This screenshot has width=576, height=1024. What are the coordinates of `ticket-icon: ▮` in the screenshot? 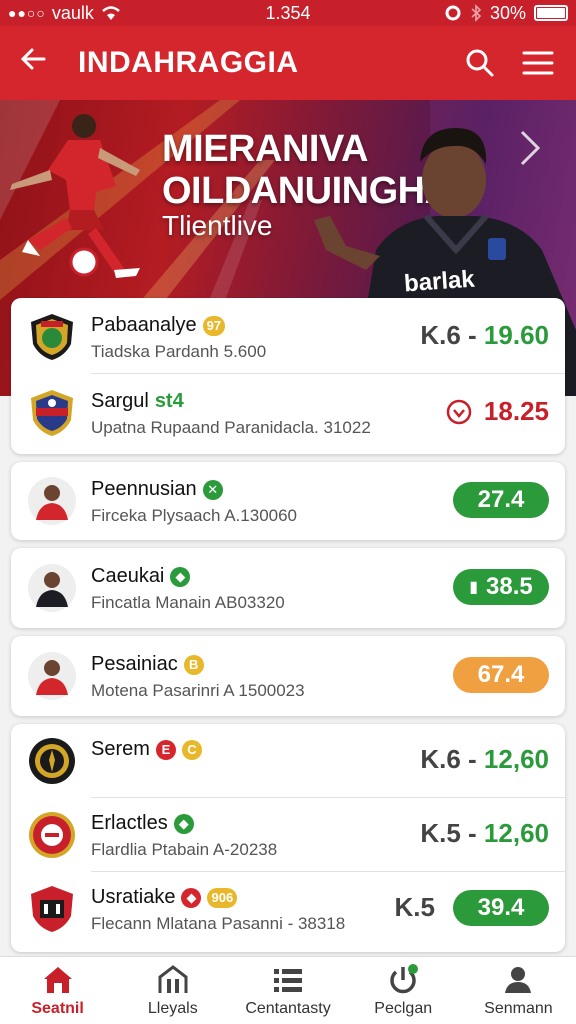 It's located at (474, 587).